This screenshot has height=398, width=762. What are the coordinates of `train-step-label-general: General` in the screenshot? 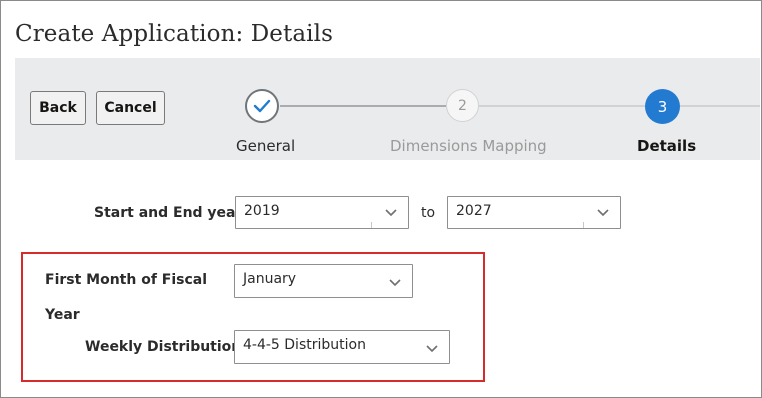 It's located at (265, 146).